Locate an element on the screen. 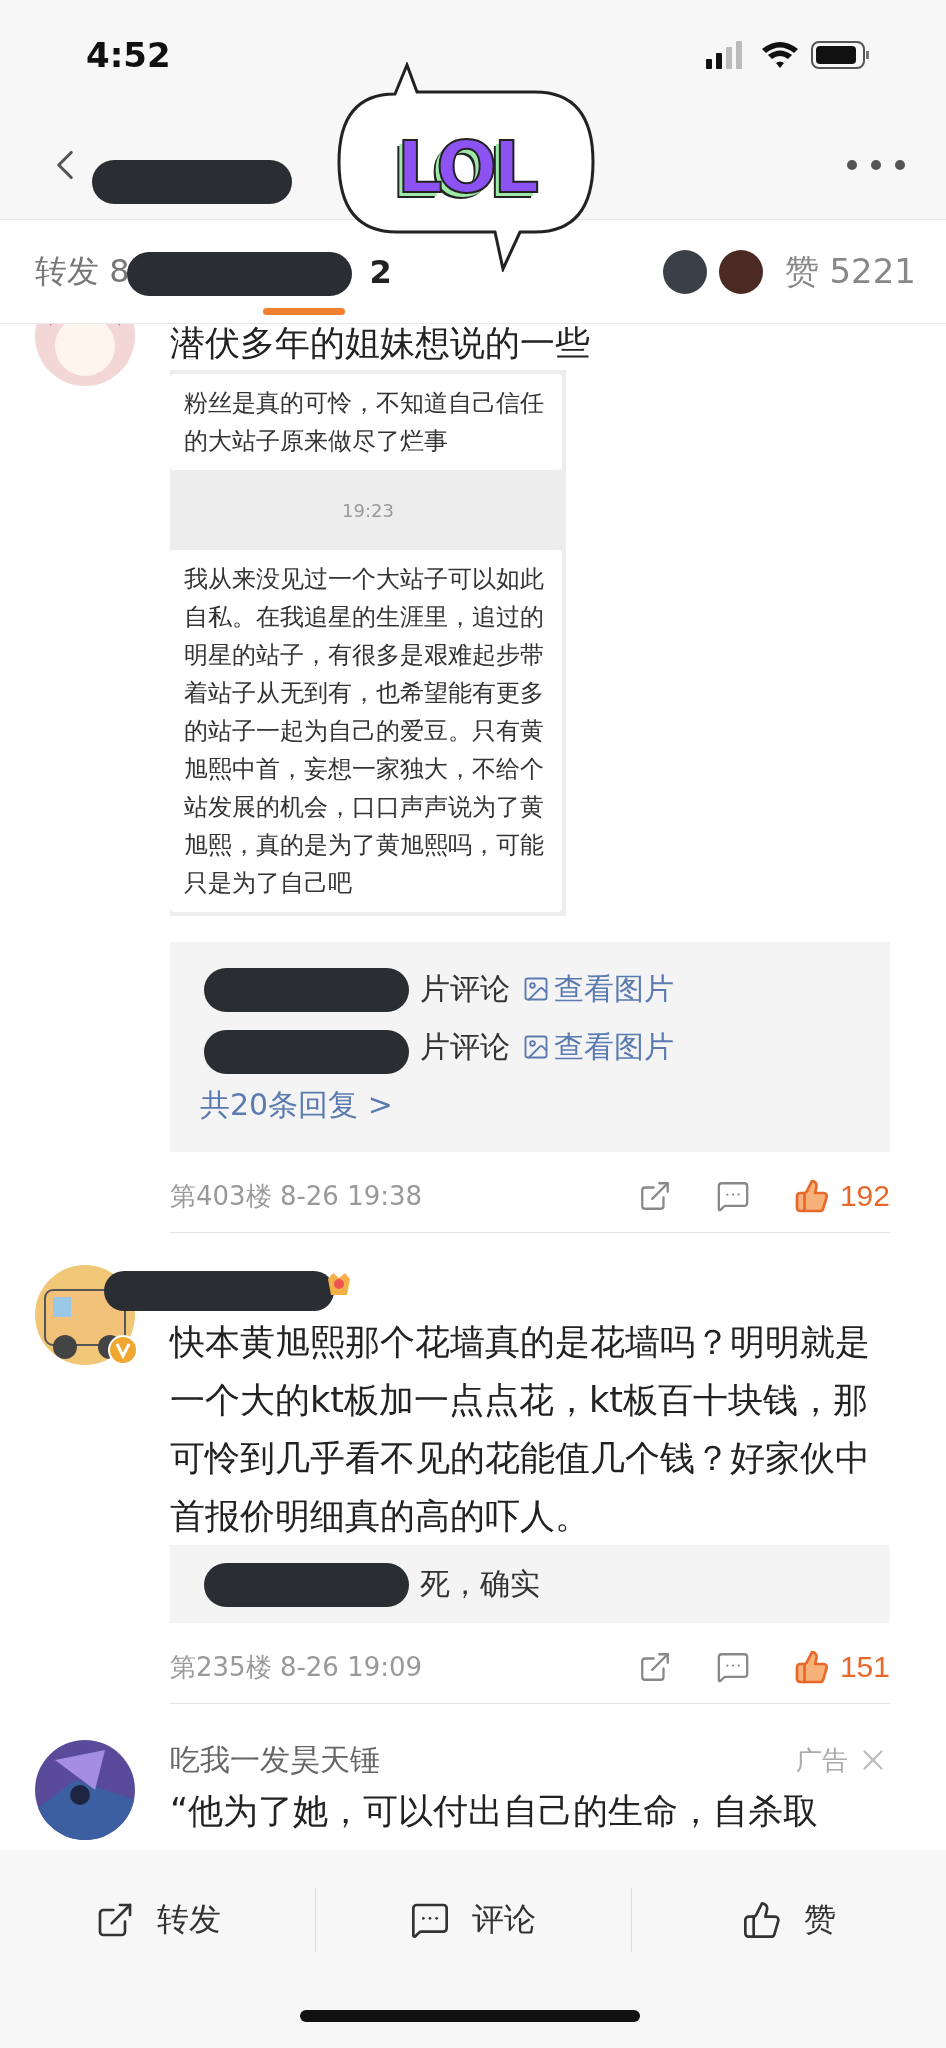 This screenshot has width=946, height=2048. floor-time: 第235楼 8-26 19:09 is located at coordinates (297, 1667).